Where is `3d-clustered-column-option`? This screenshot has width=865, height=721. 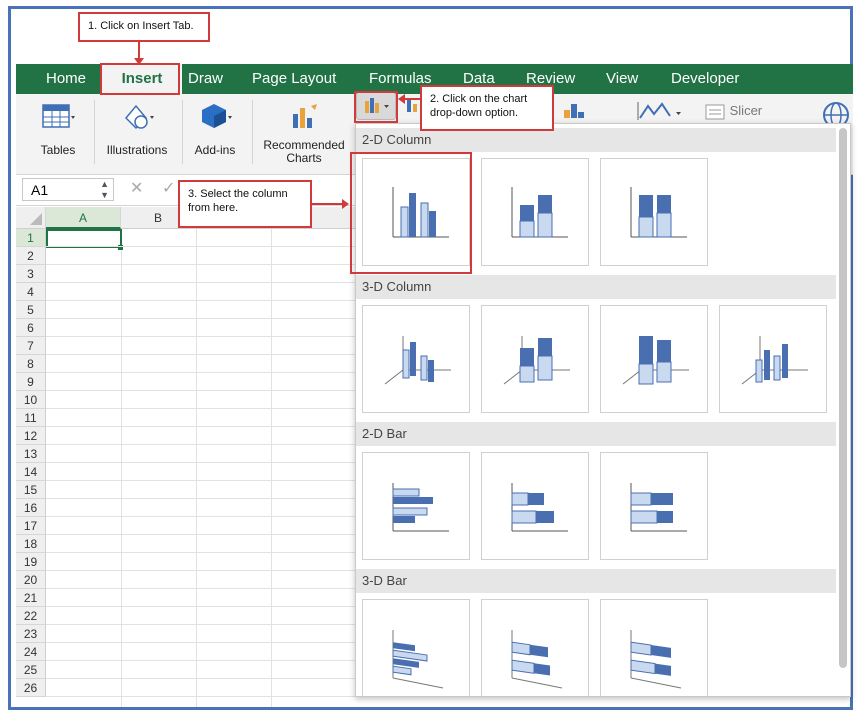
3d-clustered-column-option is located at coordinates (416, 359).